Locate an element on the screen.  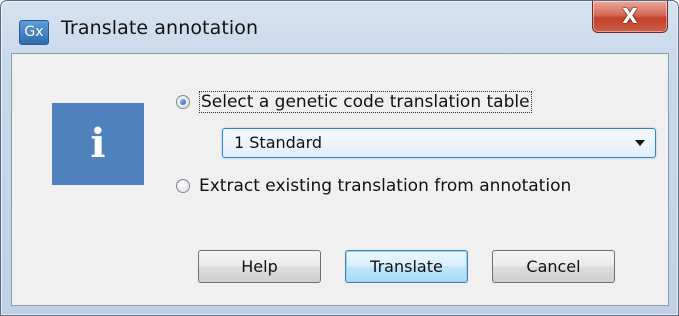
close-button: X is located at coordinates (630, 17).